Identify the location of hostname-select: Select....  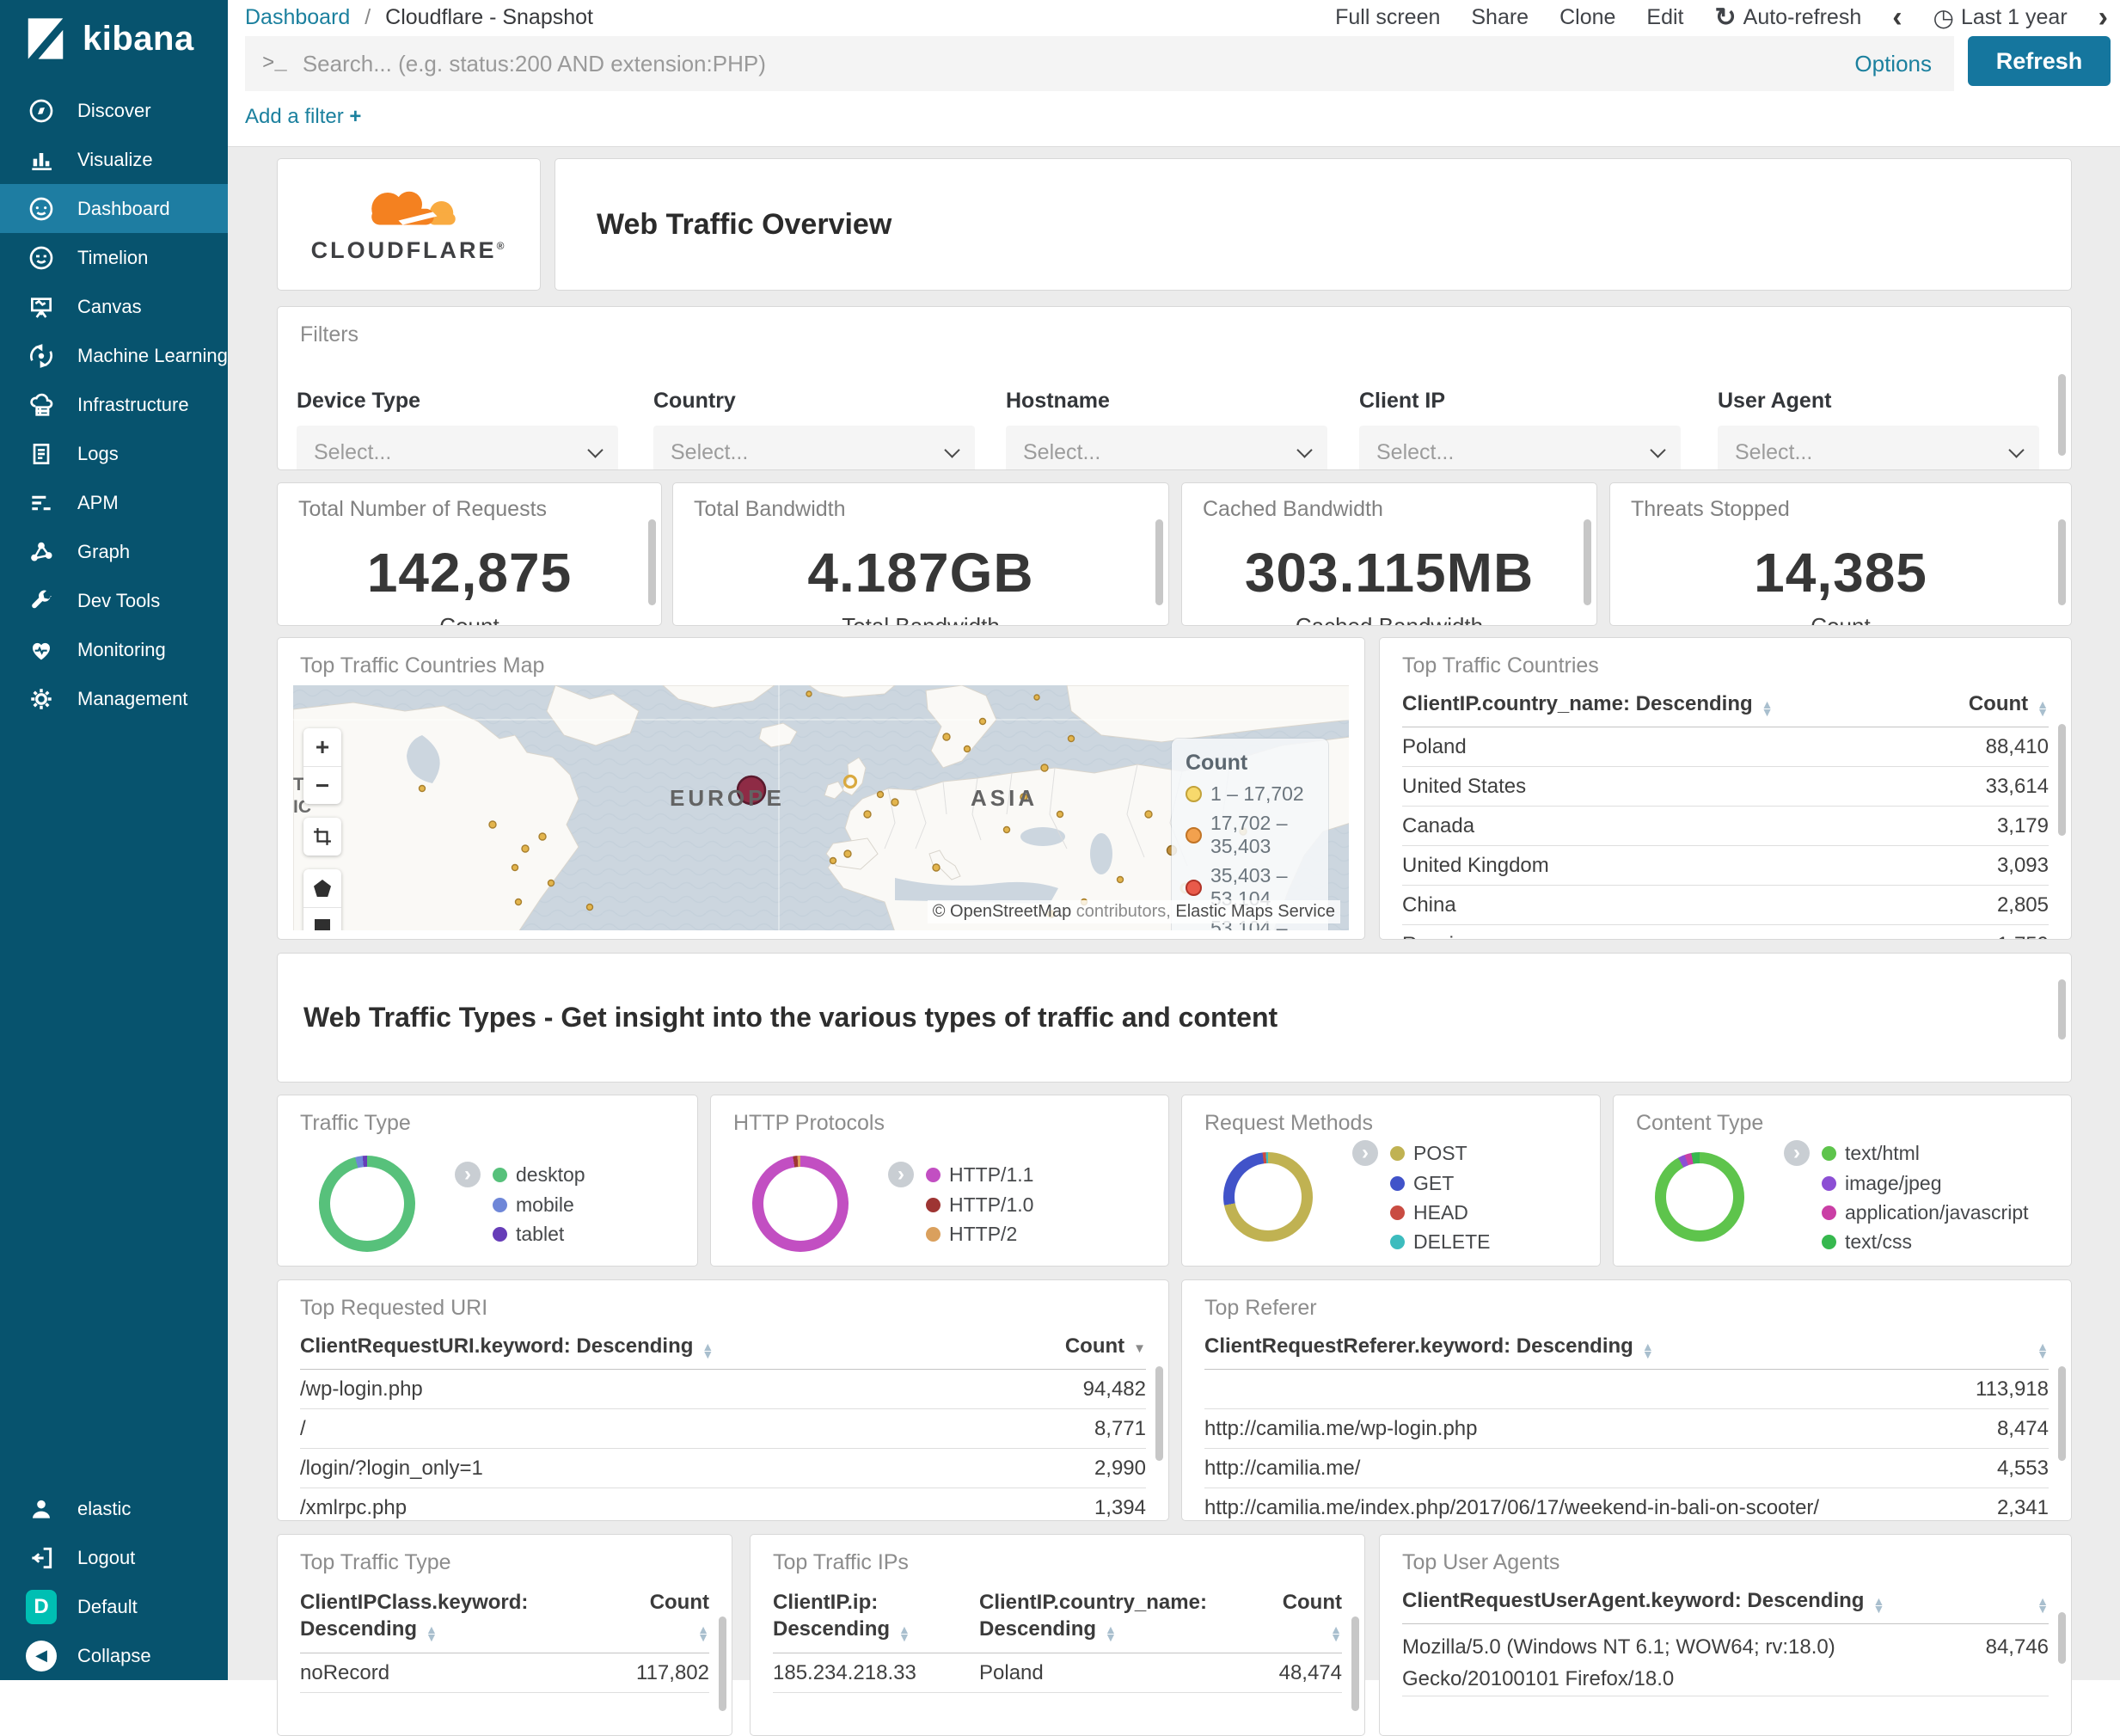
(1166, 448).